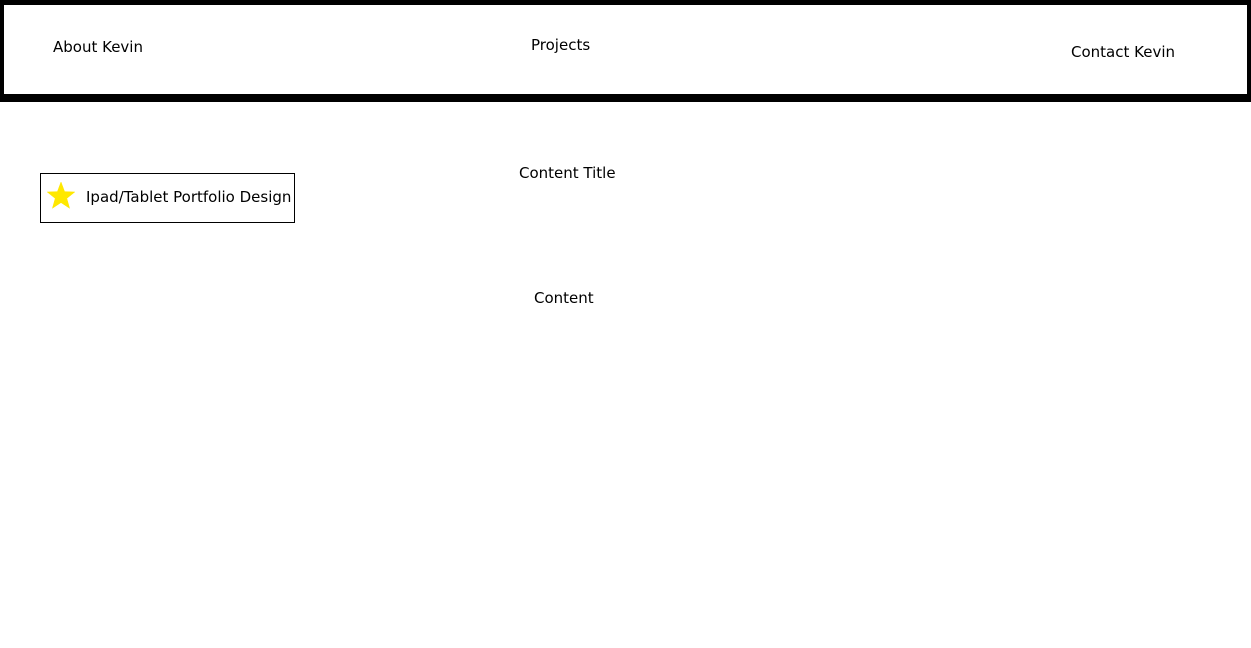 Image resolution: width=1251 pixels, height=648 pixels. Describe the element at coordinates (560, 45) in the screenshot. I see `nav-link-projects: Projects` at that location.